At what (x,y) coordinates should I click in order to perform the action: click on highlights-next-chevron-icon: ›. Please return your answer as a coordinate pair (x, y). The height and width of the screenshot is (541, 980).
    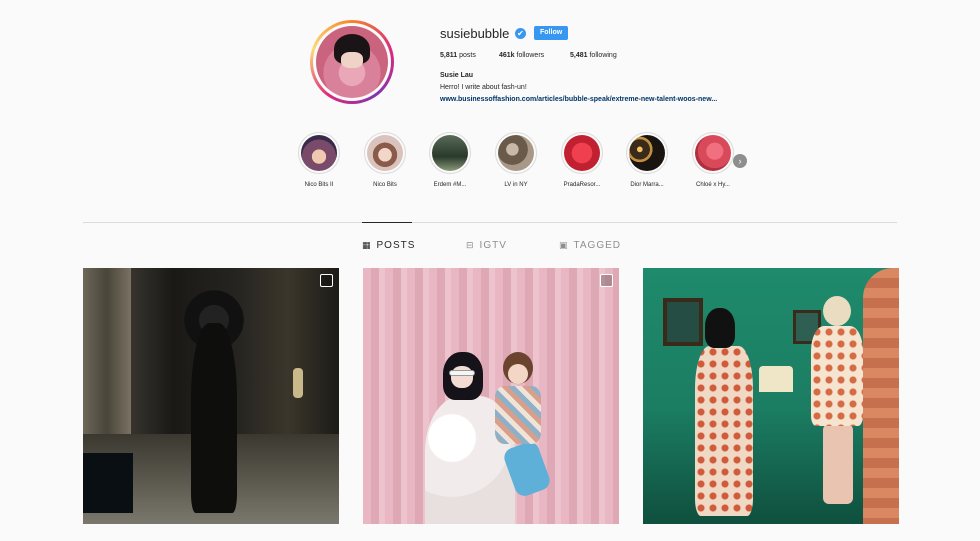
    Looking at the image, I should click on (740, 161).